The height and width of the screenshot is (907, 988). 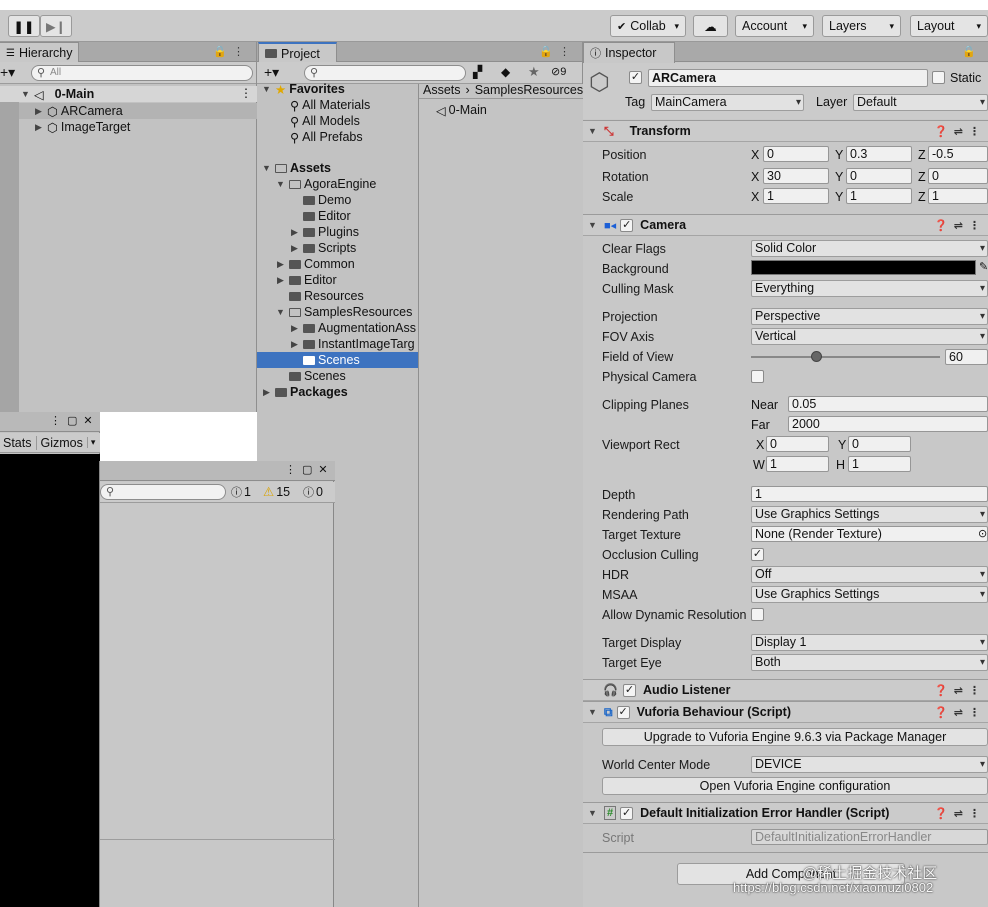 I want to click on maximize-icon: ▢, so click(x=310, y=470).